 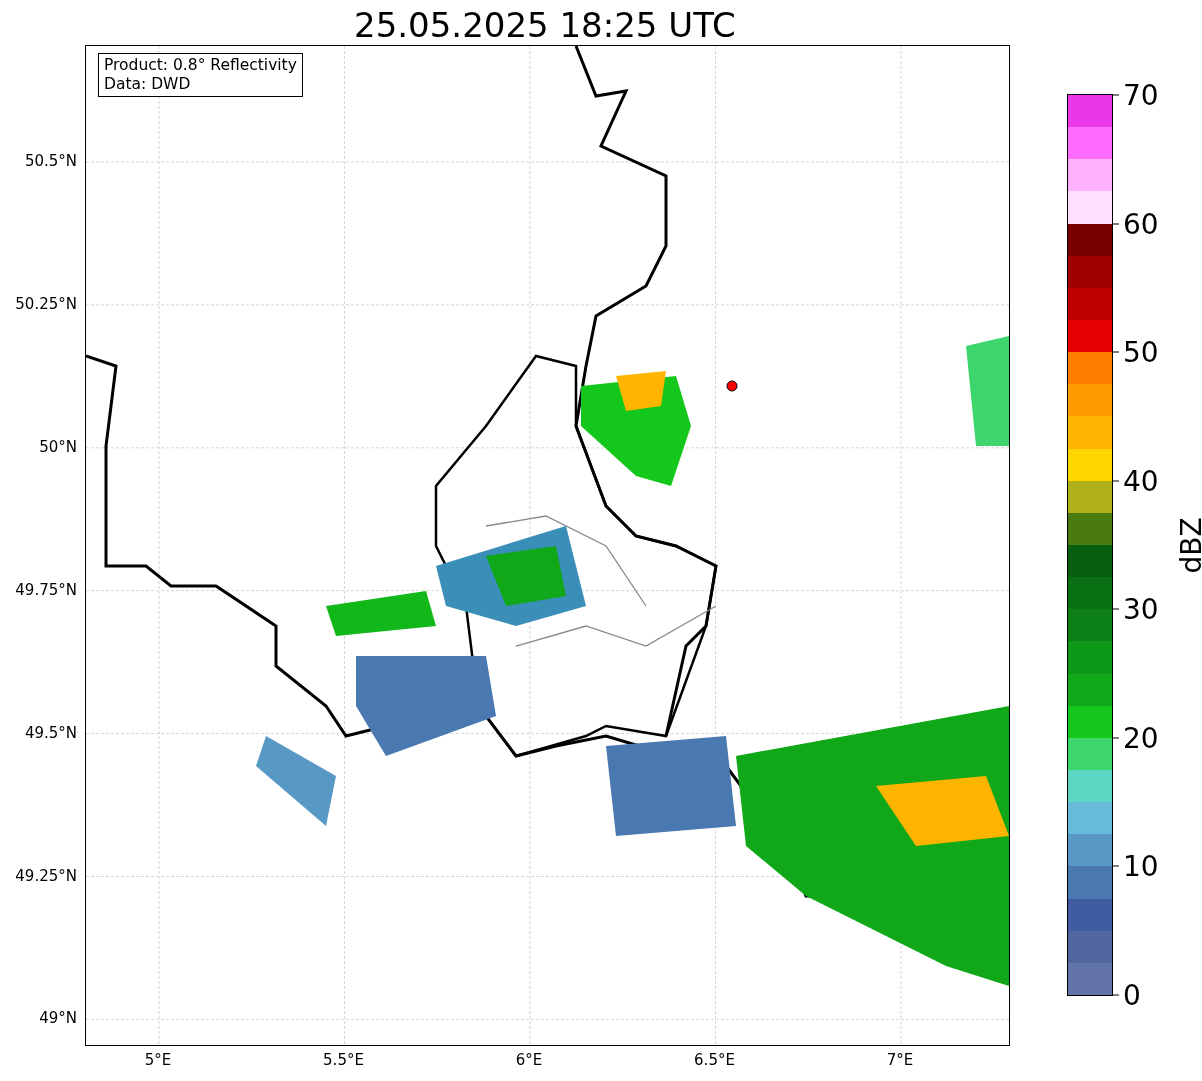 I want to click on latitude-label: 49°N, so click(x=58, y=1018).